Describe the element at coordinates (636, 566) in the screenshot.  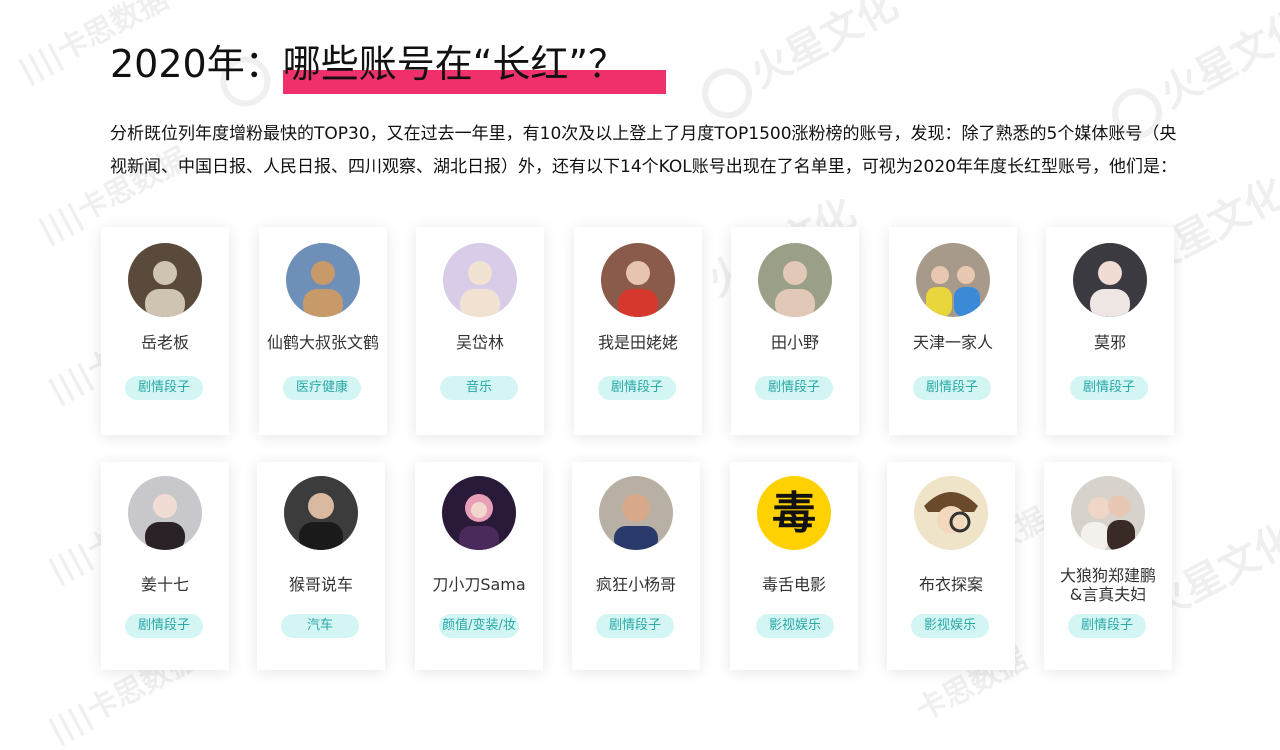
I see `kol-card: 疯狂小杨哥 剧情段子` at that location.